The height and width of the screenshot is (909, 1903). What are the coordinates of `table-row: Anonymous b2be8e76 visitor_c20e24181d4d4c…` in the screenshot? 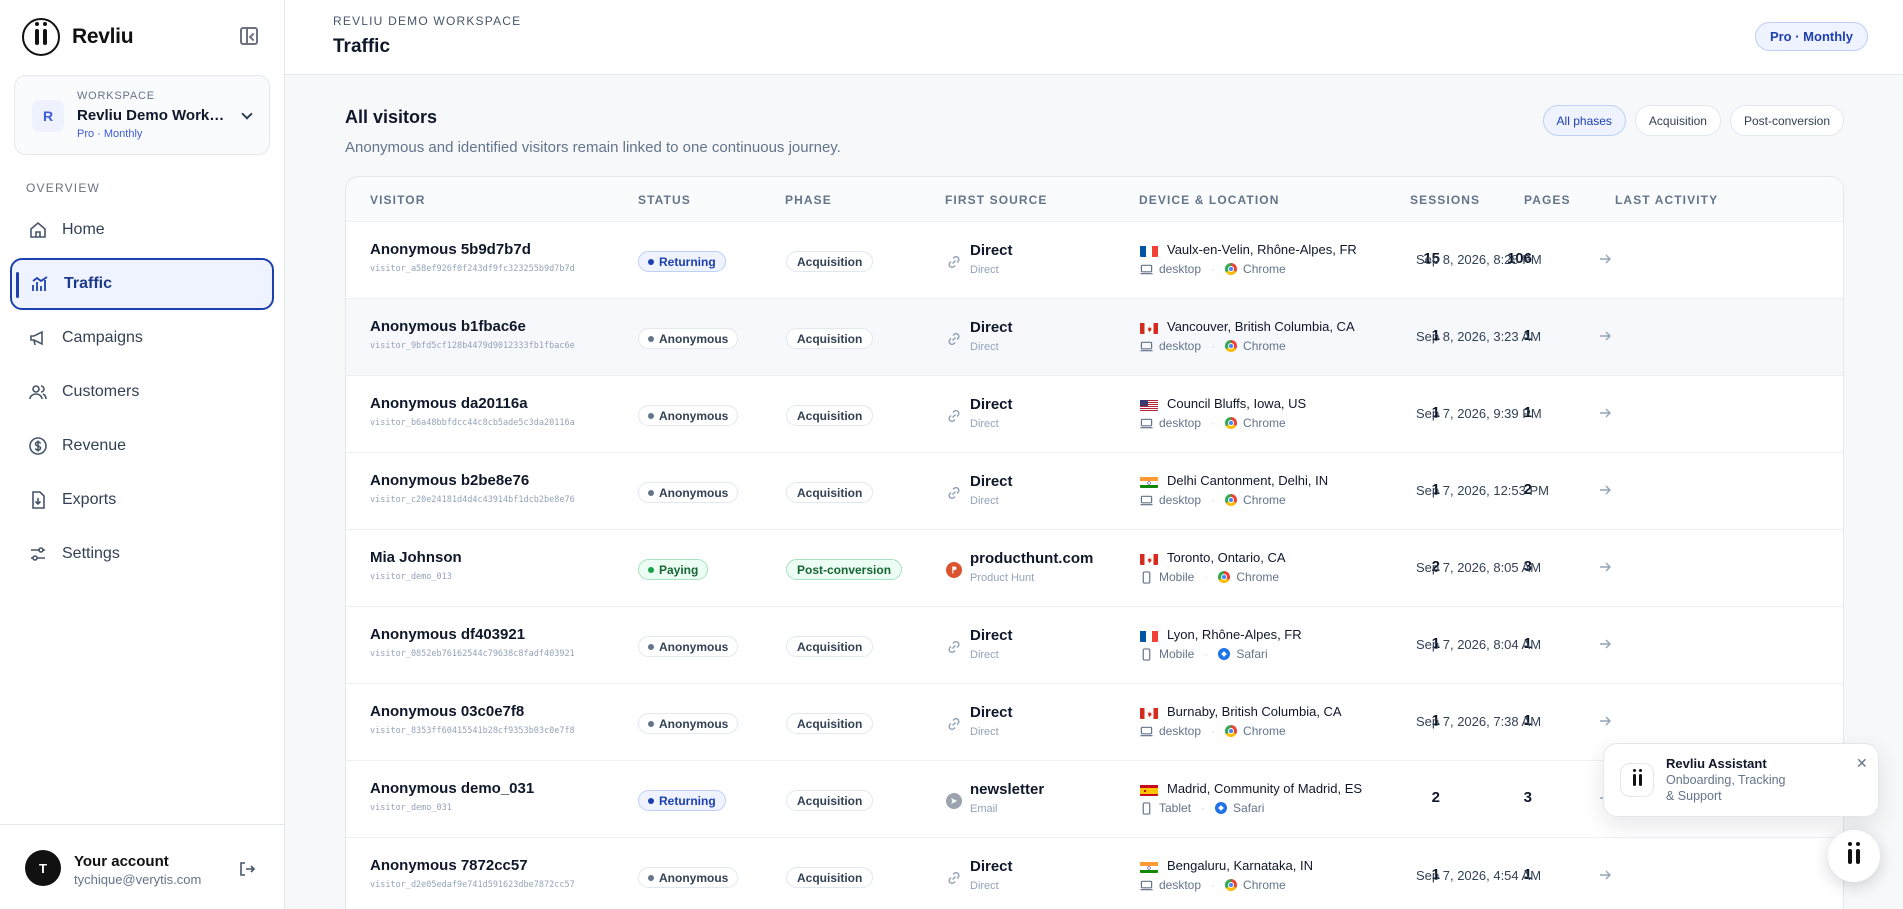 It's located at (1094, 491).